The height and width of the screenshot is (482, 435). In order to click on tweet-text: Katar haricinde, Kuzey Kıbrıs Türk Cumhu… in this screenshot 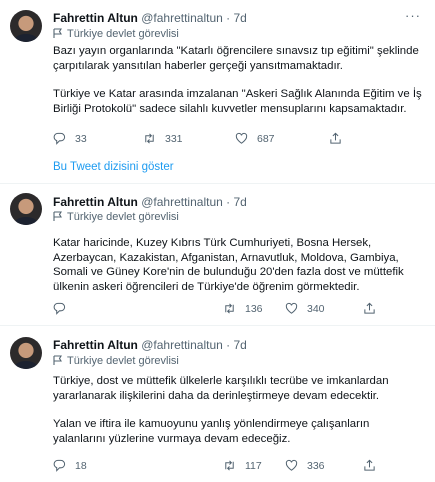, I will do `click(239, 272)`.